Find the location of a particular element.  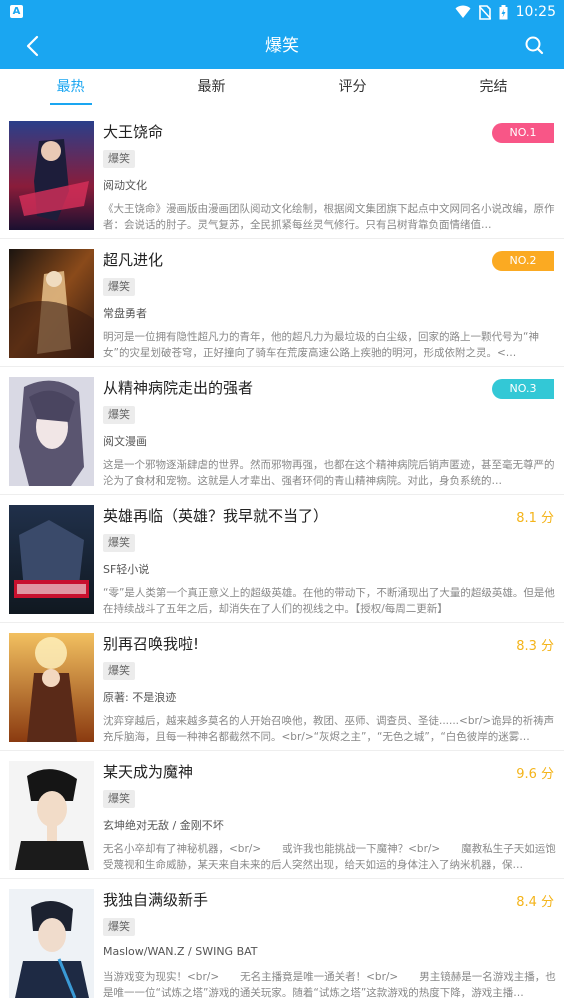

comic-title: 别再召唤我啦! is located at coordinates (151, 644).